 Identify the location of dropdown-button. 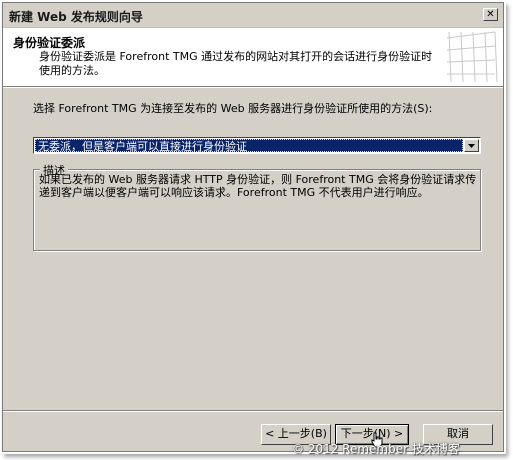
(471, 145).